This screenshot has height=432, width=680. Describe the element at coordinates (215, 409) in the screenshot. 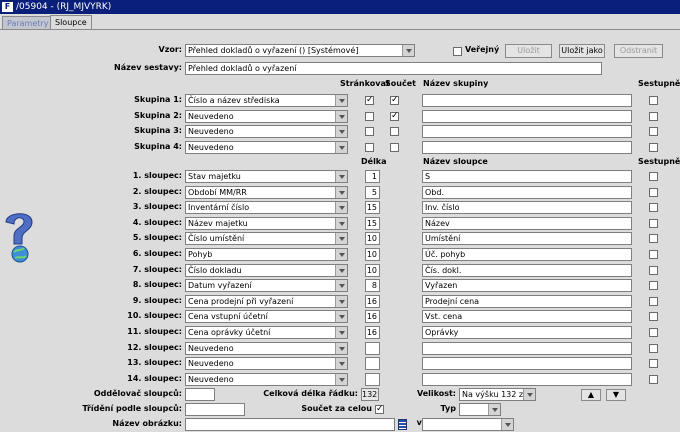

I see `trideni-input` at that location.